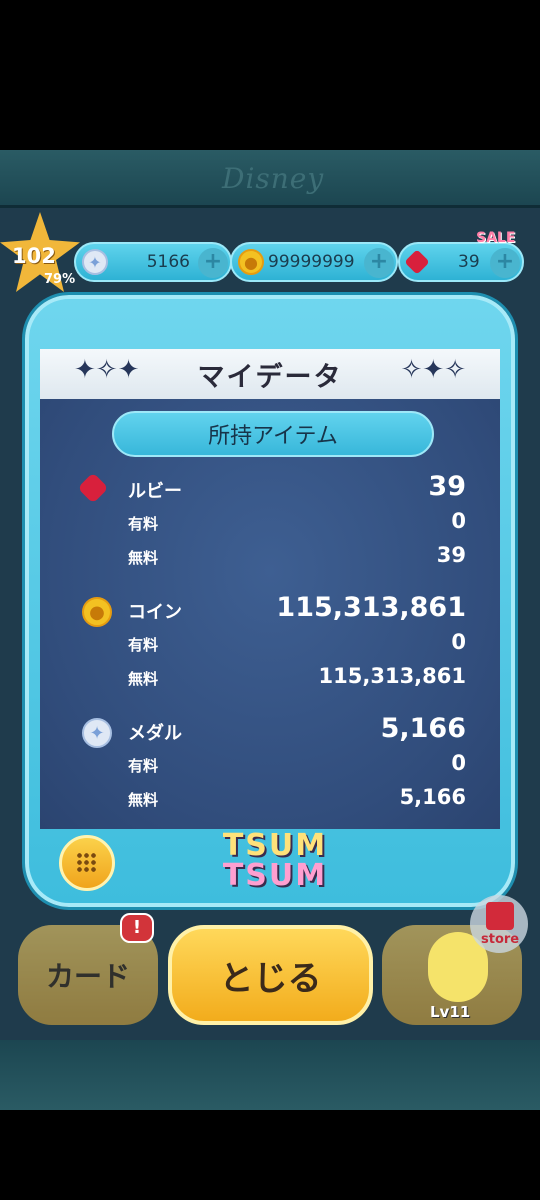 Image resolution: width=540 pixels, height=1200 pixels. I want to click on close-button: とじる, so click(270, 975).